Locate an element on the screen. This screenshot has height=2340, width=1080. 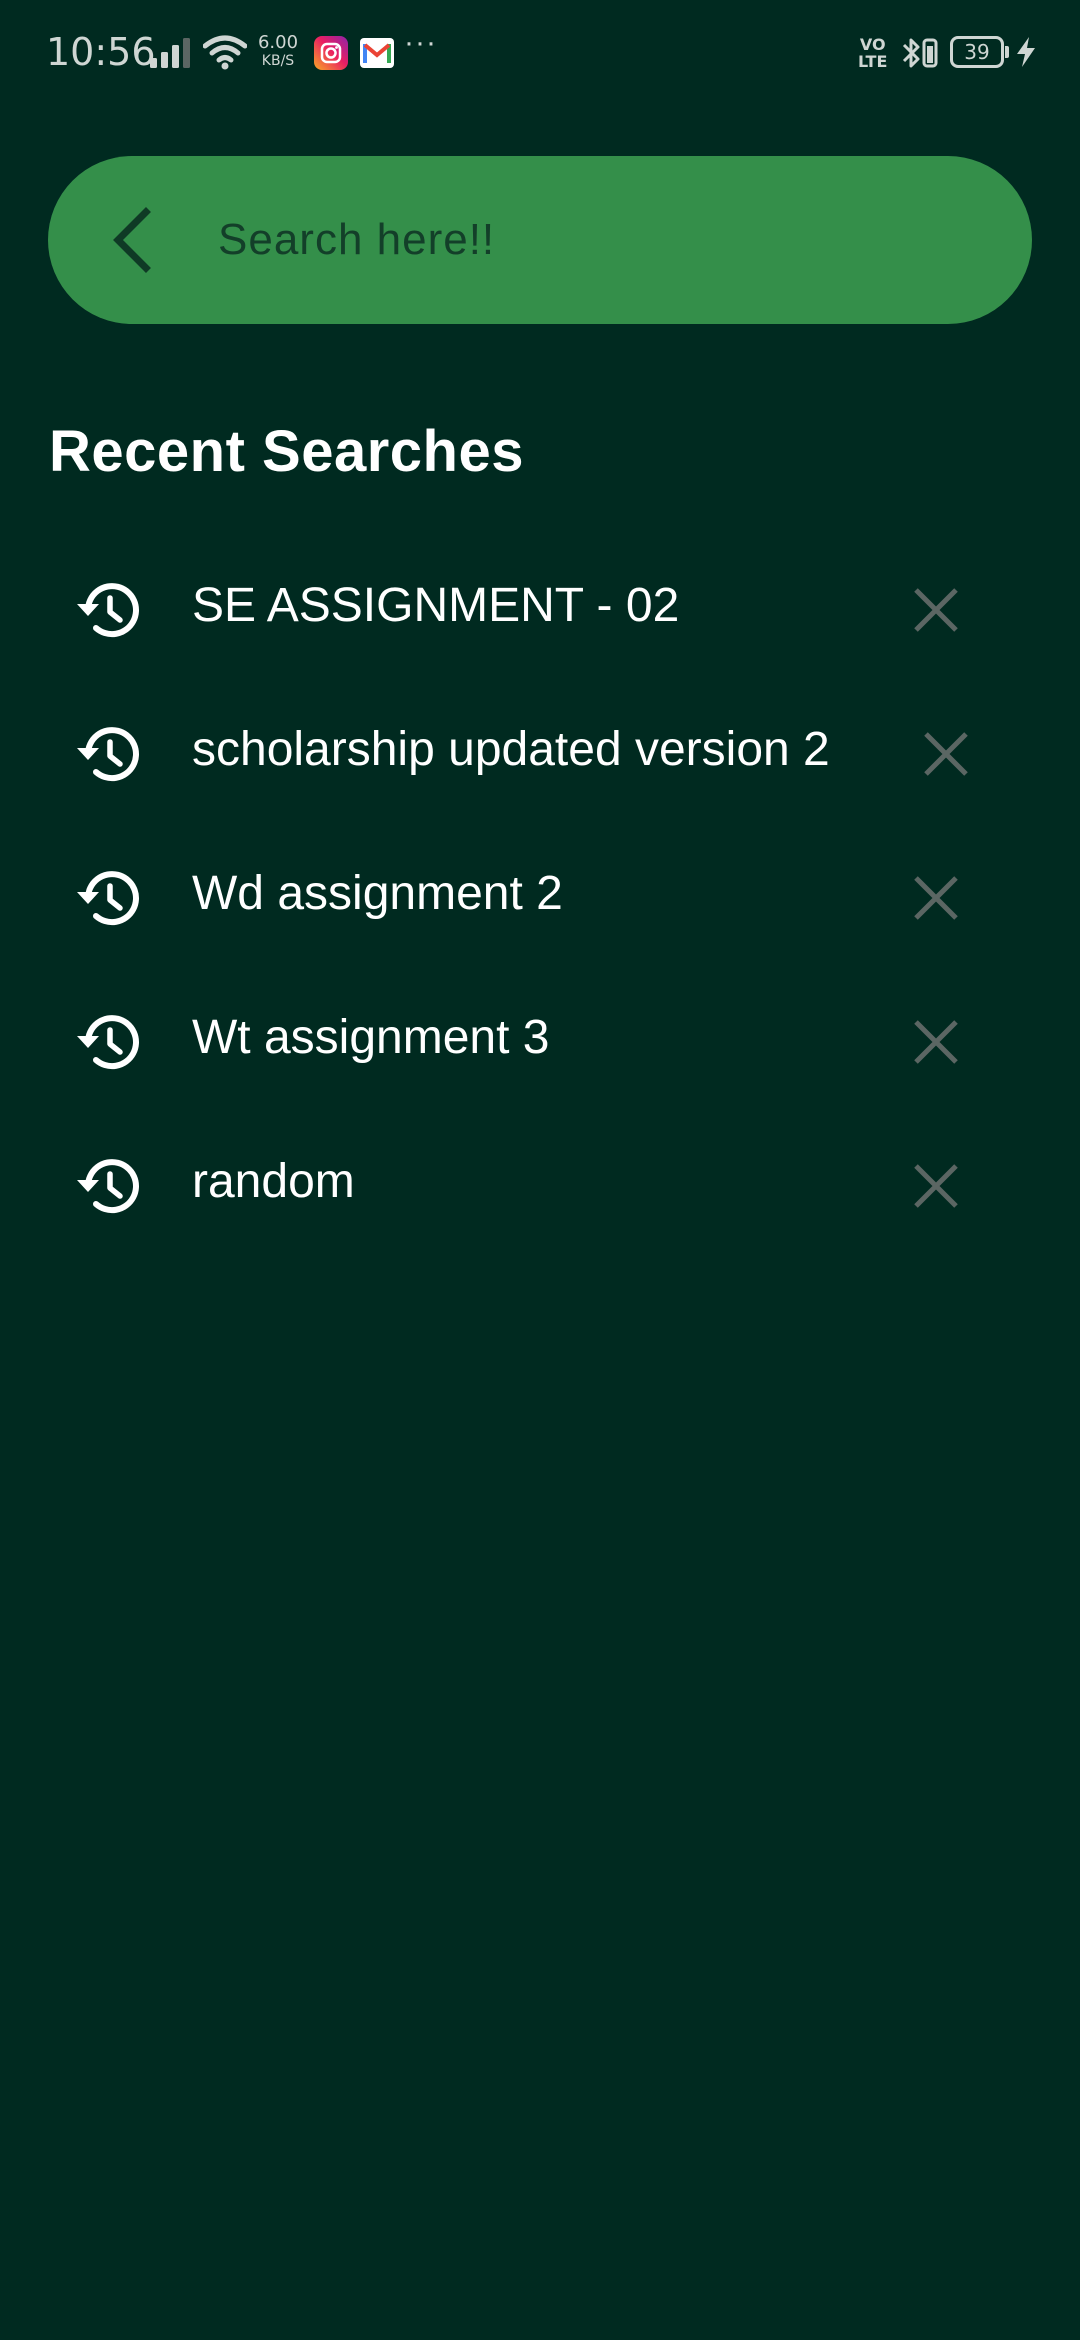
search-input is located at coordinates (598, 240).